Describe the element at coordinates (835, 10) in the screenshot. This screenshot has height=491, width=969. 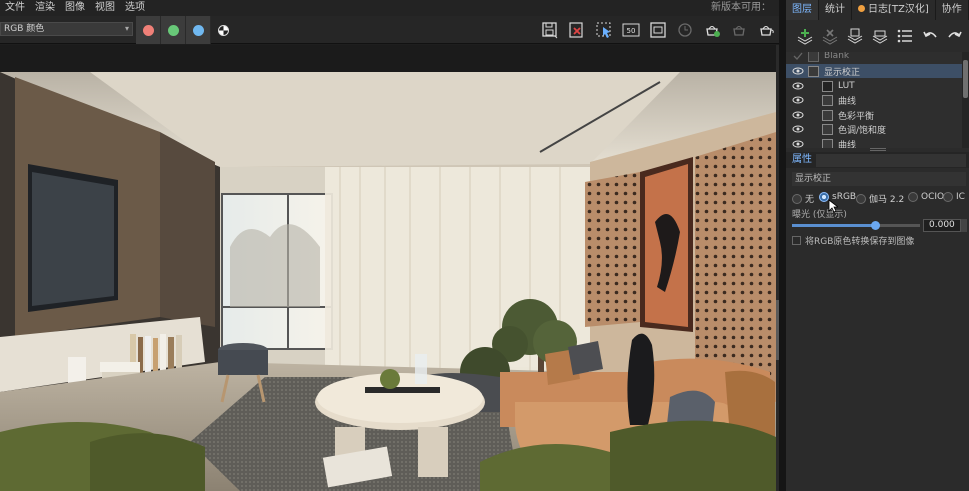
I see `tab-stats: 统计` at that location.